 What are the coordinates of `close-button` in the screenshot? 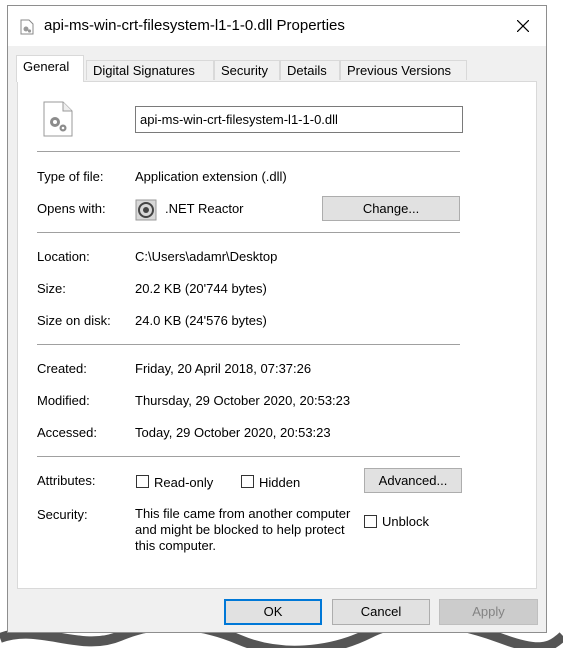 It's located at (523, 26).